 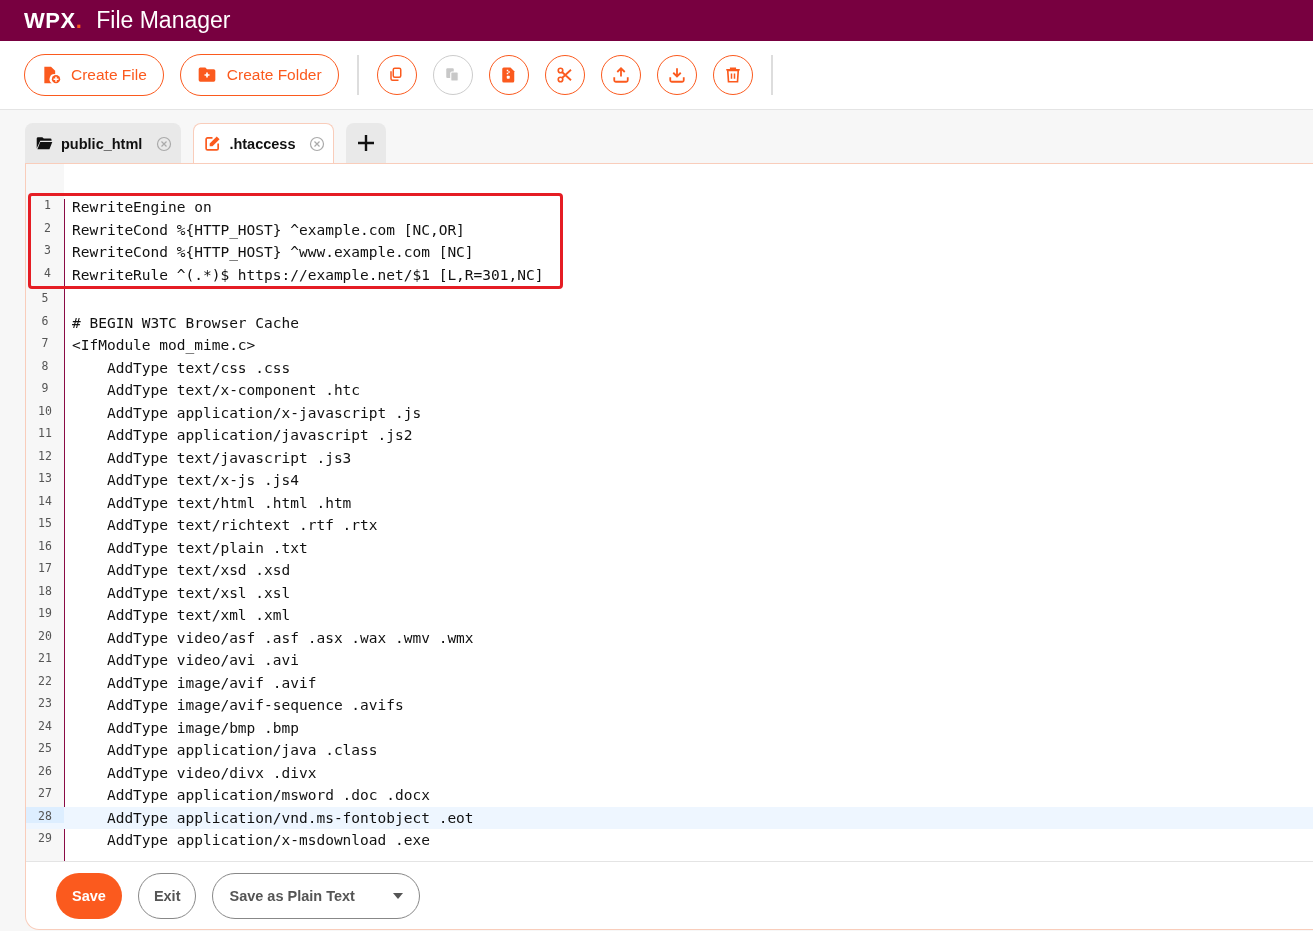 What do you see at coordinates (185, 322) in the screenshot?
I see `code-line: # BEGIN W3TC Browser Cache` at bounding box center [185, 322].